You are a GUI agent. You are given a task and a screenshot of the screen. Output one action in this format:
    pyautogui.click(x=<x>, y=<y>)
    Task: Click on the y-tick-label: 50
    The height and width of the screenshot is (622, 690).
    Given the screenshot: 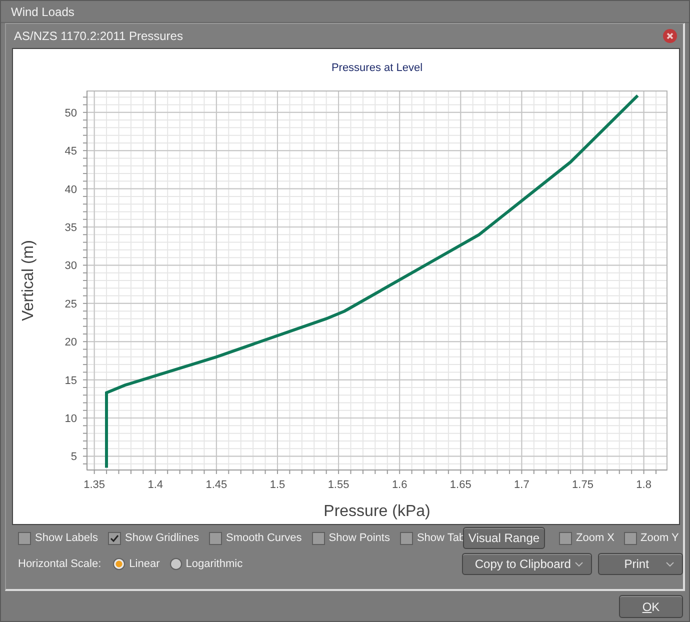 What is the action you would take?
    pyautogui.click(x=70, y=113)
    